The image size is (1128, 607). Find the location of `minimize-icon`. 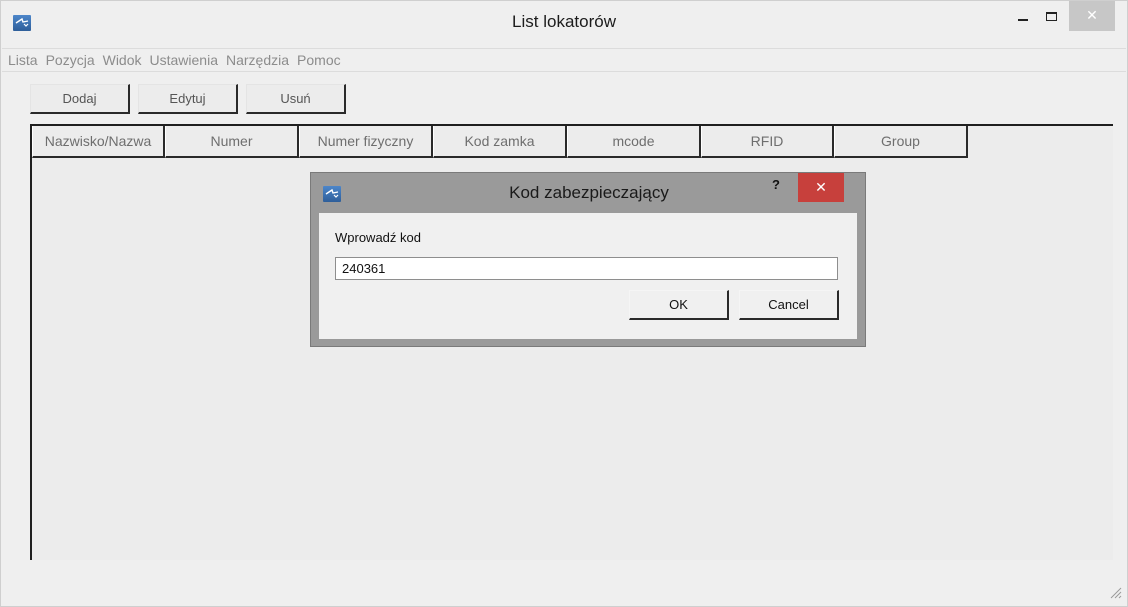

minimize-icon is located at coordinates (1023, 20).